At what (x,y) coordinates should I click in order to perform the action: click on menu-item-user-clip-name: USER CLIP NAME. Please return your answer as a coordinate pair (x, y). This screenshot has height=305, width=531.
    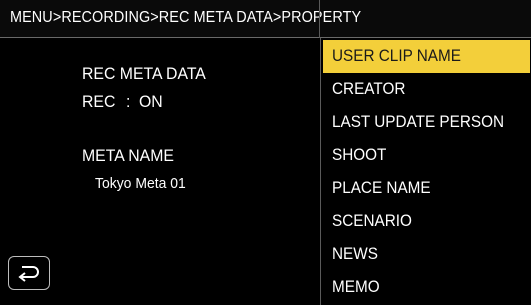
    Looking at the image, I should click on (426, 56).